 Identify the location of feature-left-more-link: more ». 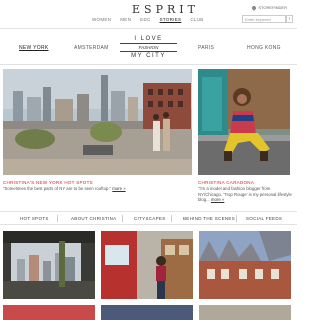
(118, 188).